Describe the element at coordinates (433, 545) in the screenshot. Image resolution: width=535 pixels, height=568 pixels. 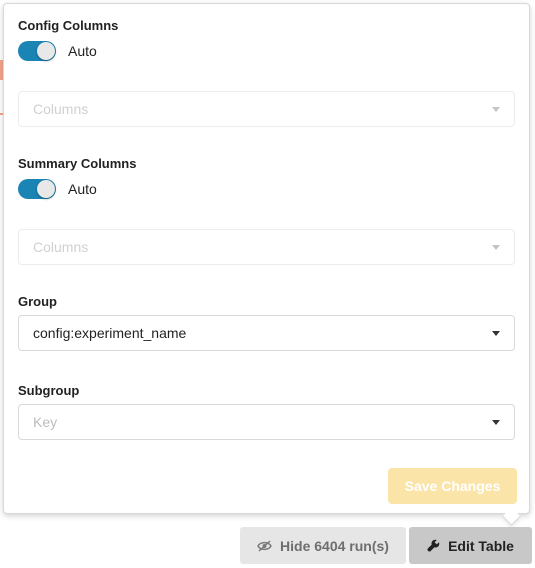
I see `wrench-icon` at that location.